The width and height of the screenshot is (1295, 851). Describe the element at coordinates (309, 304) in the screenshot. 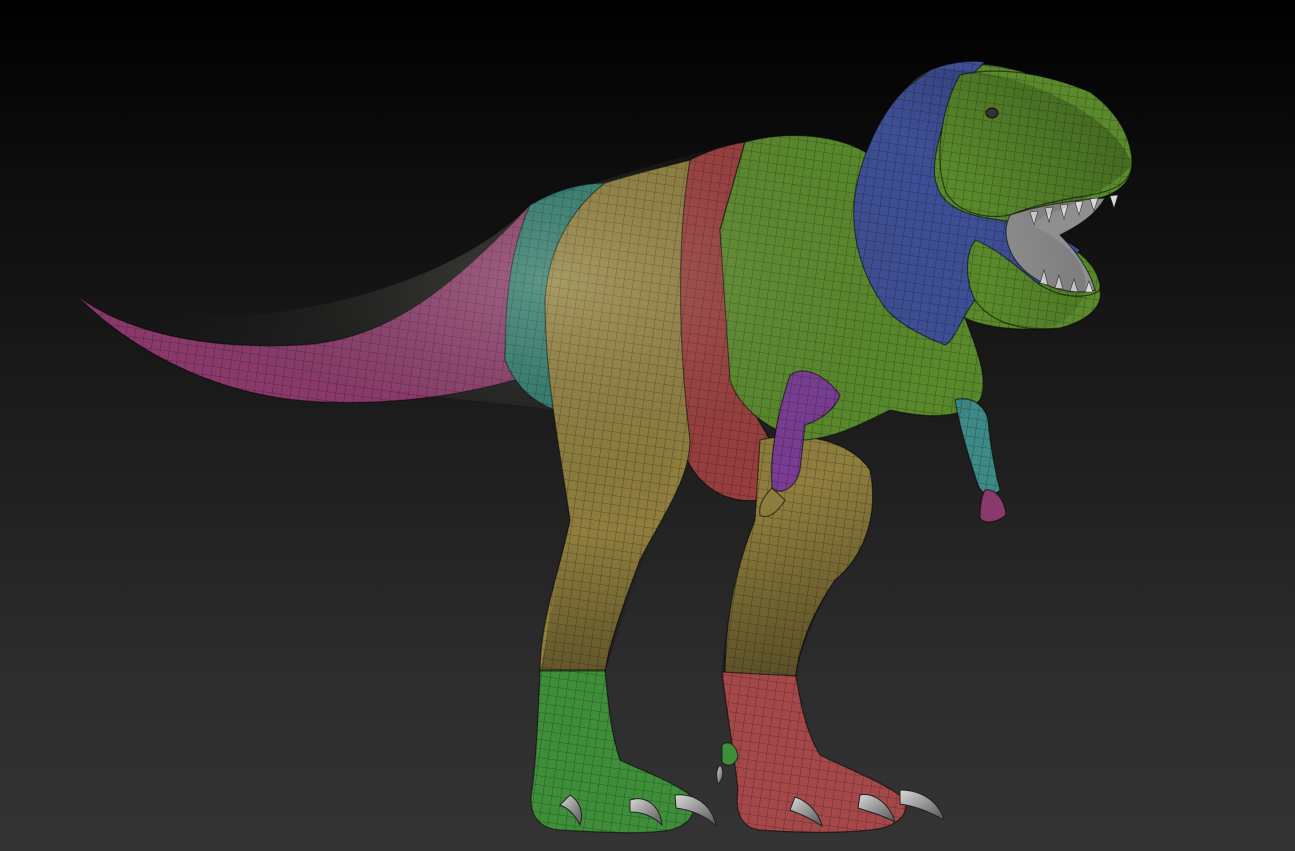

I see `tail-mesh` at that location.